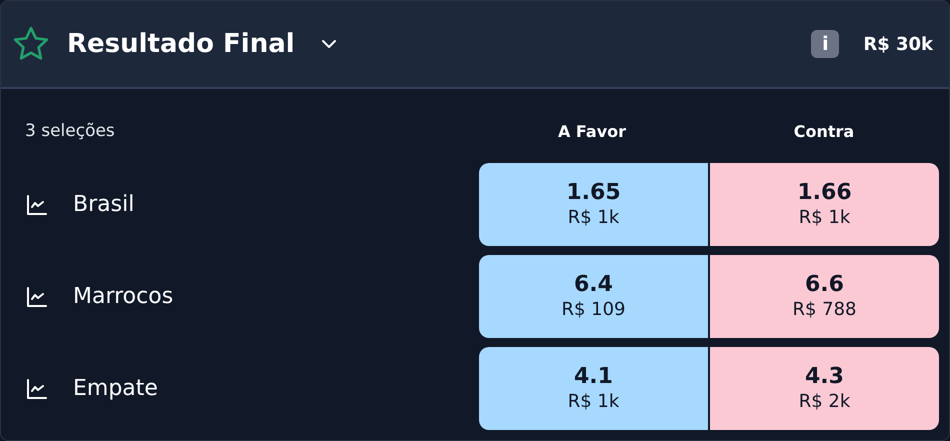 This screenshot has height=441, width=950. Describe the element at coordinates (592, 132) in the screenshot. I see `column-header: A Favor` at that location.